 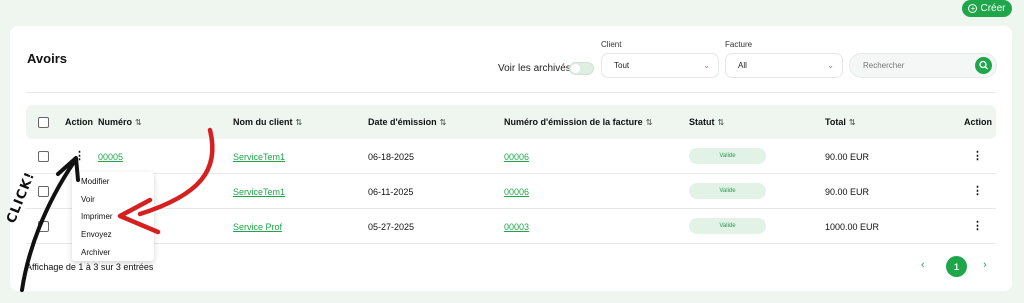 I want to click on credit-note-number: 00005, so click(x=110, y=157).